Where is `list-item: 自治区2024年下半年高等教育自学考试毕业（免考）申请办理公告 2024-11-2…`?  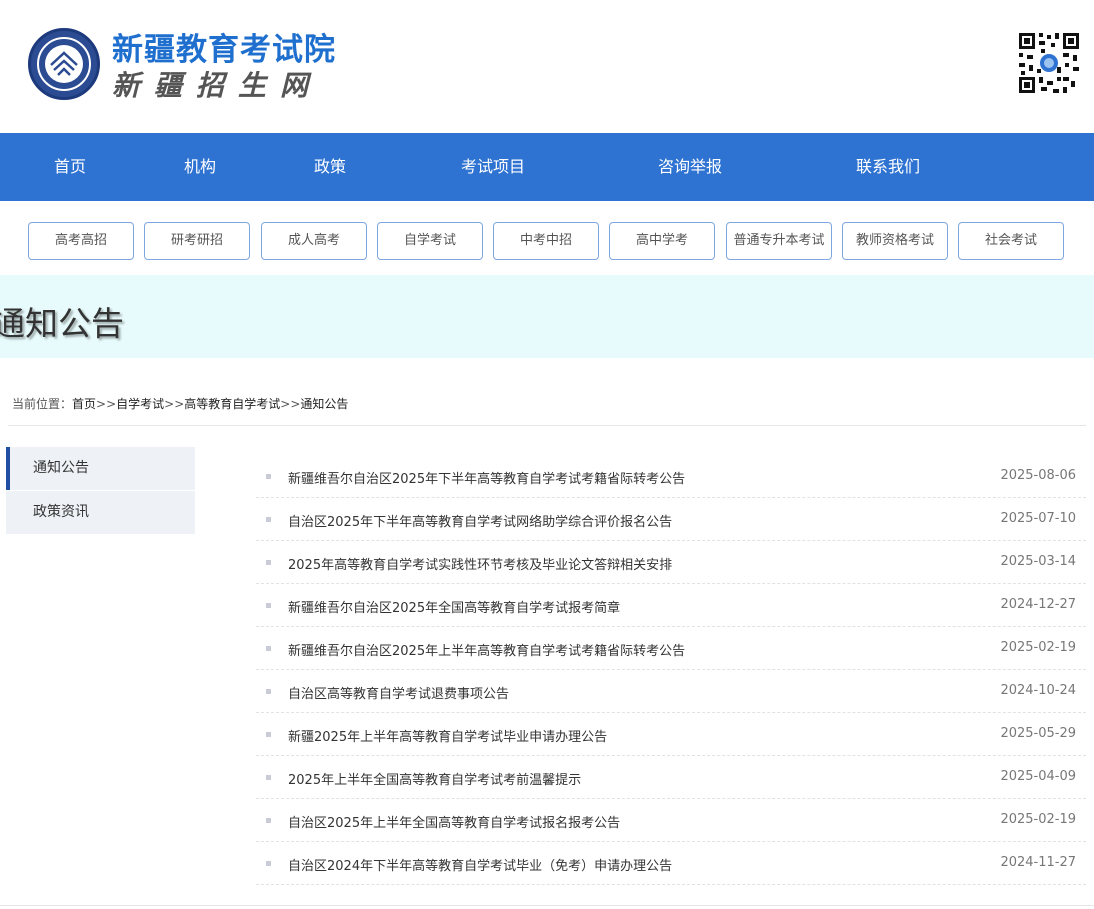 list-item: 自治区2024年下半年高等教育自学考试毕业（免考）申请办理公告 2024-11-2… is located at coordinates (671, 863).